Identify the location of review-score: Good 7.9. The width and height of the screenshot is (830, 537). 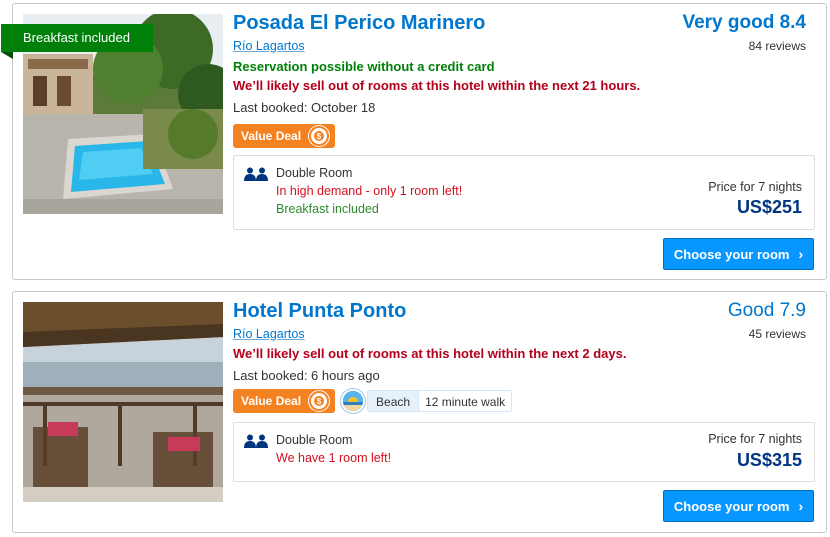
(767, 311).